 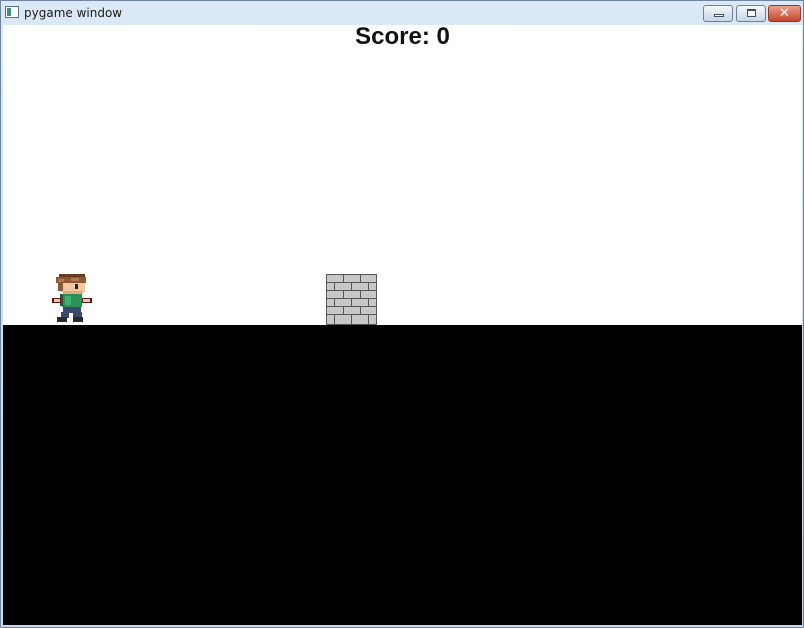 I want to click on close-button: ✕, so click(x=784, y=13).